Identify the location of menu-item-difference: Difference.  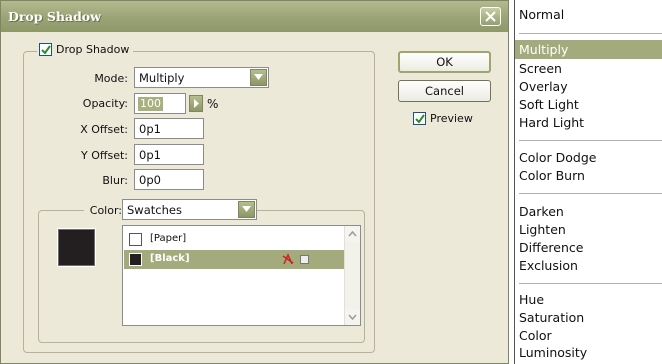
(551, 247).